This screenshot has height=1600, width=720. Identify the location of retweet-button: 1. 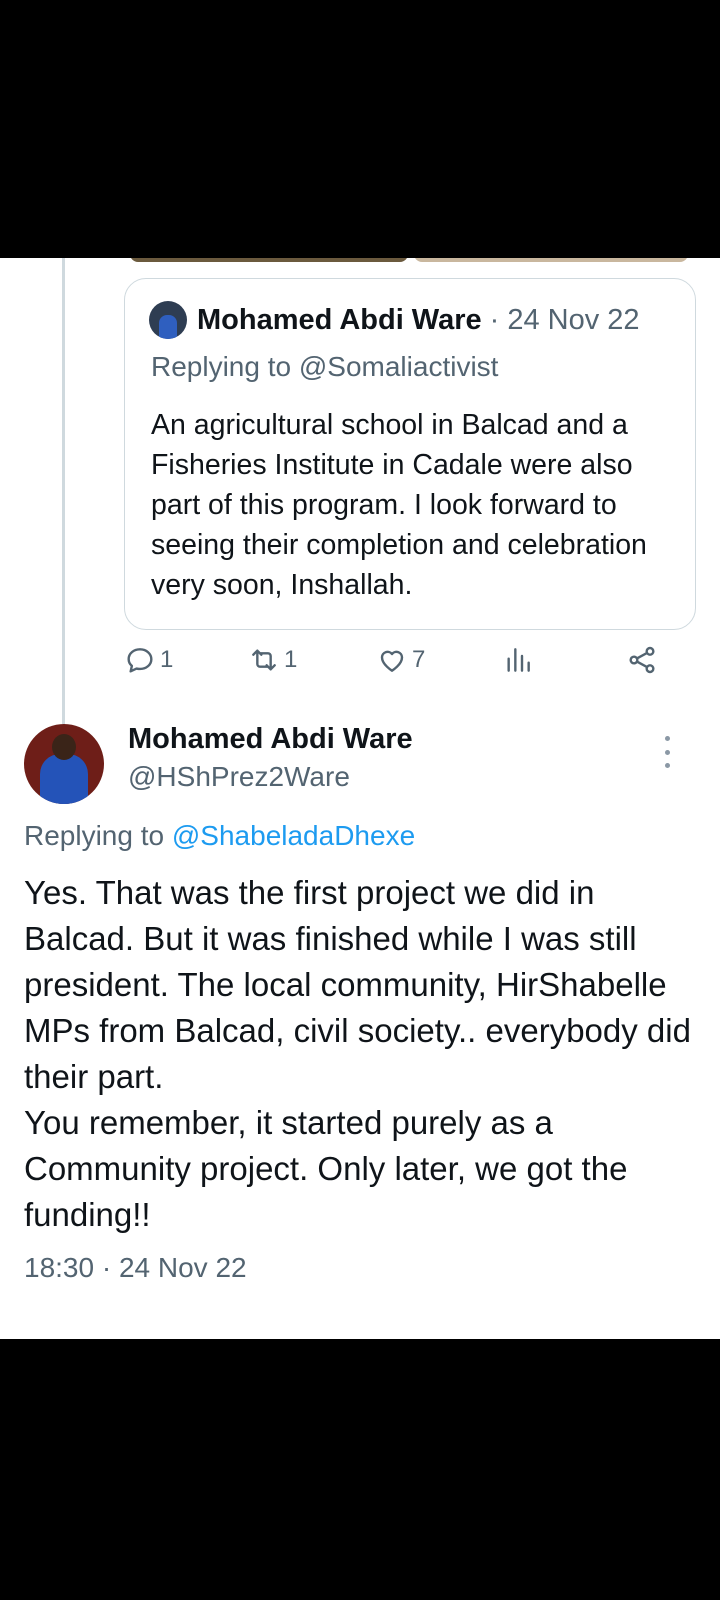
(272, 660).